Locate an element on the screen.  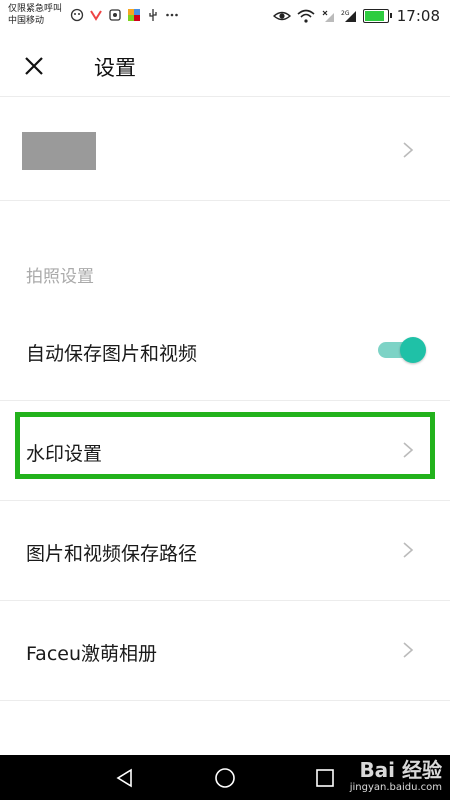
back-icon is located at coordinates (124, 778).